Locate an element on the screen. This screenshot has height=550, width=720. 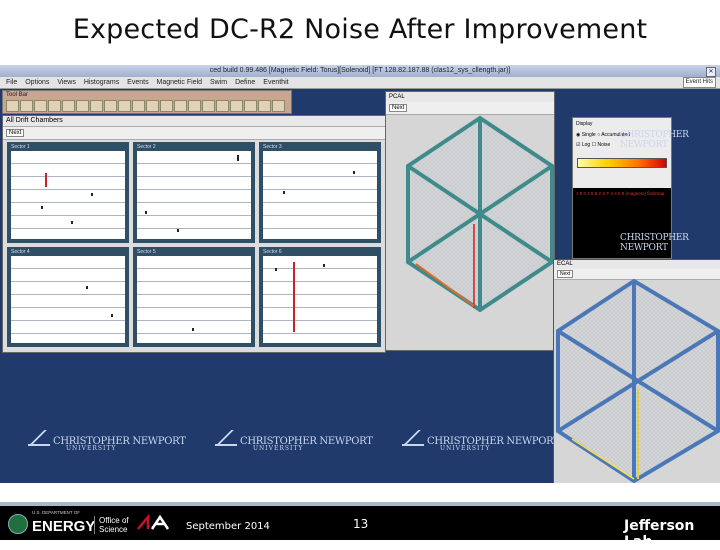
jefferson-lab-logo: Jefferson Lab is located at coordinates (659, 534).